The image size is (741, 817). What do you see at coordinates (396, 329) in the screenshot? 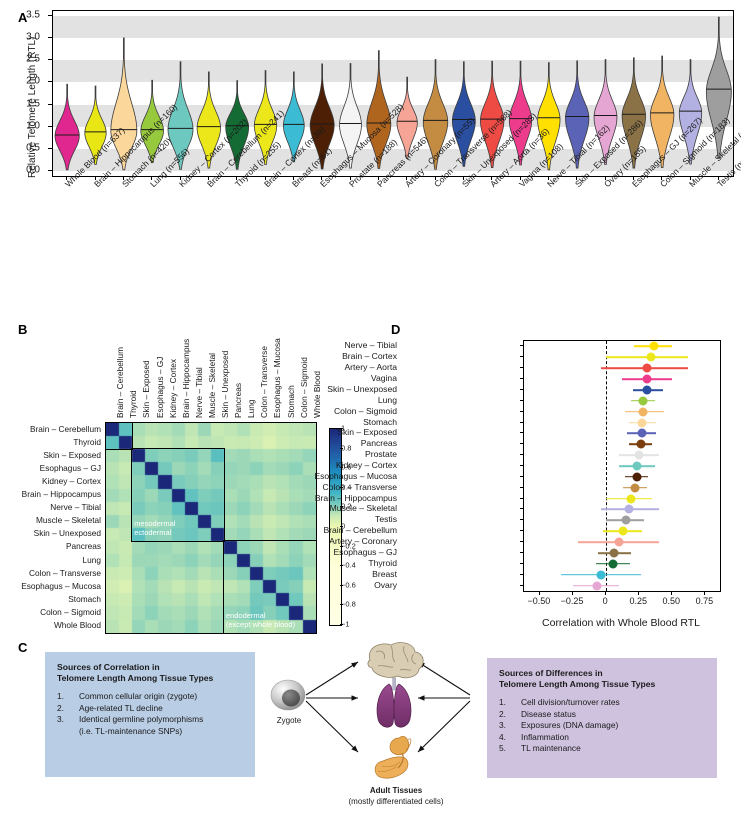
I see `panel-d-letter: D` at bounding box center [396, 329].